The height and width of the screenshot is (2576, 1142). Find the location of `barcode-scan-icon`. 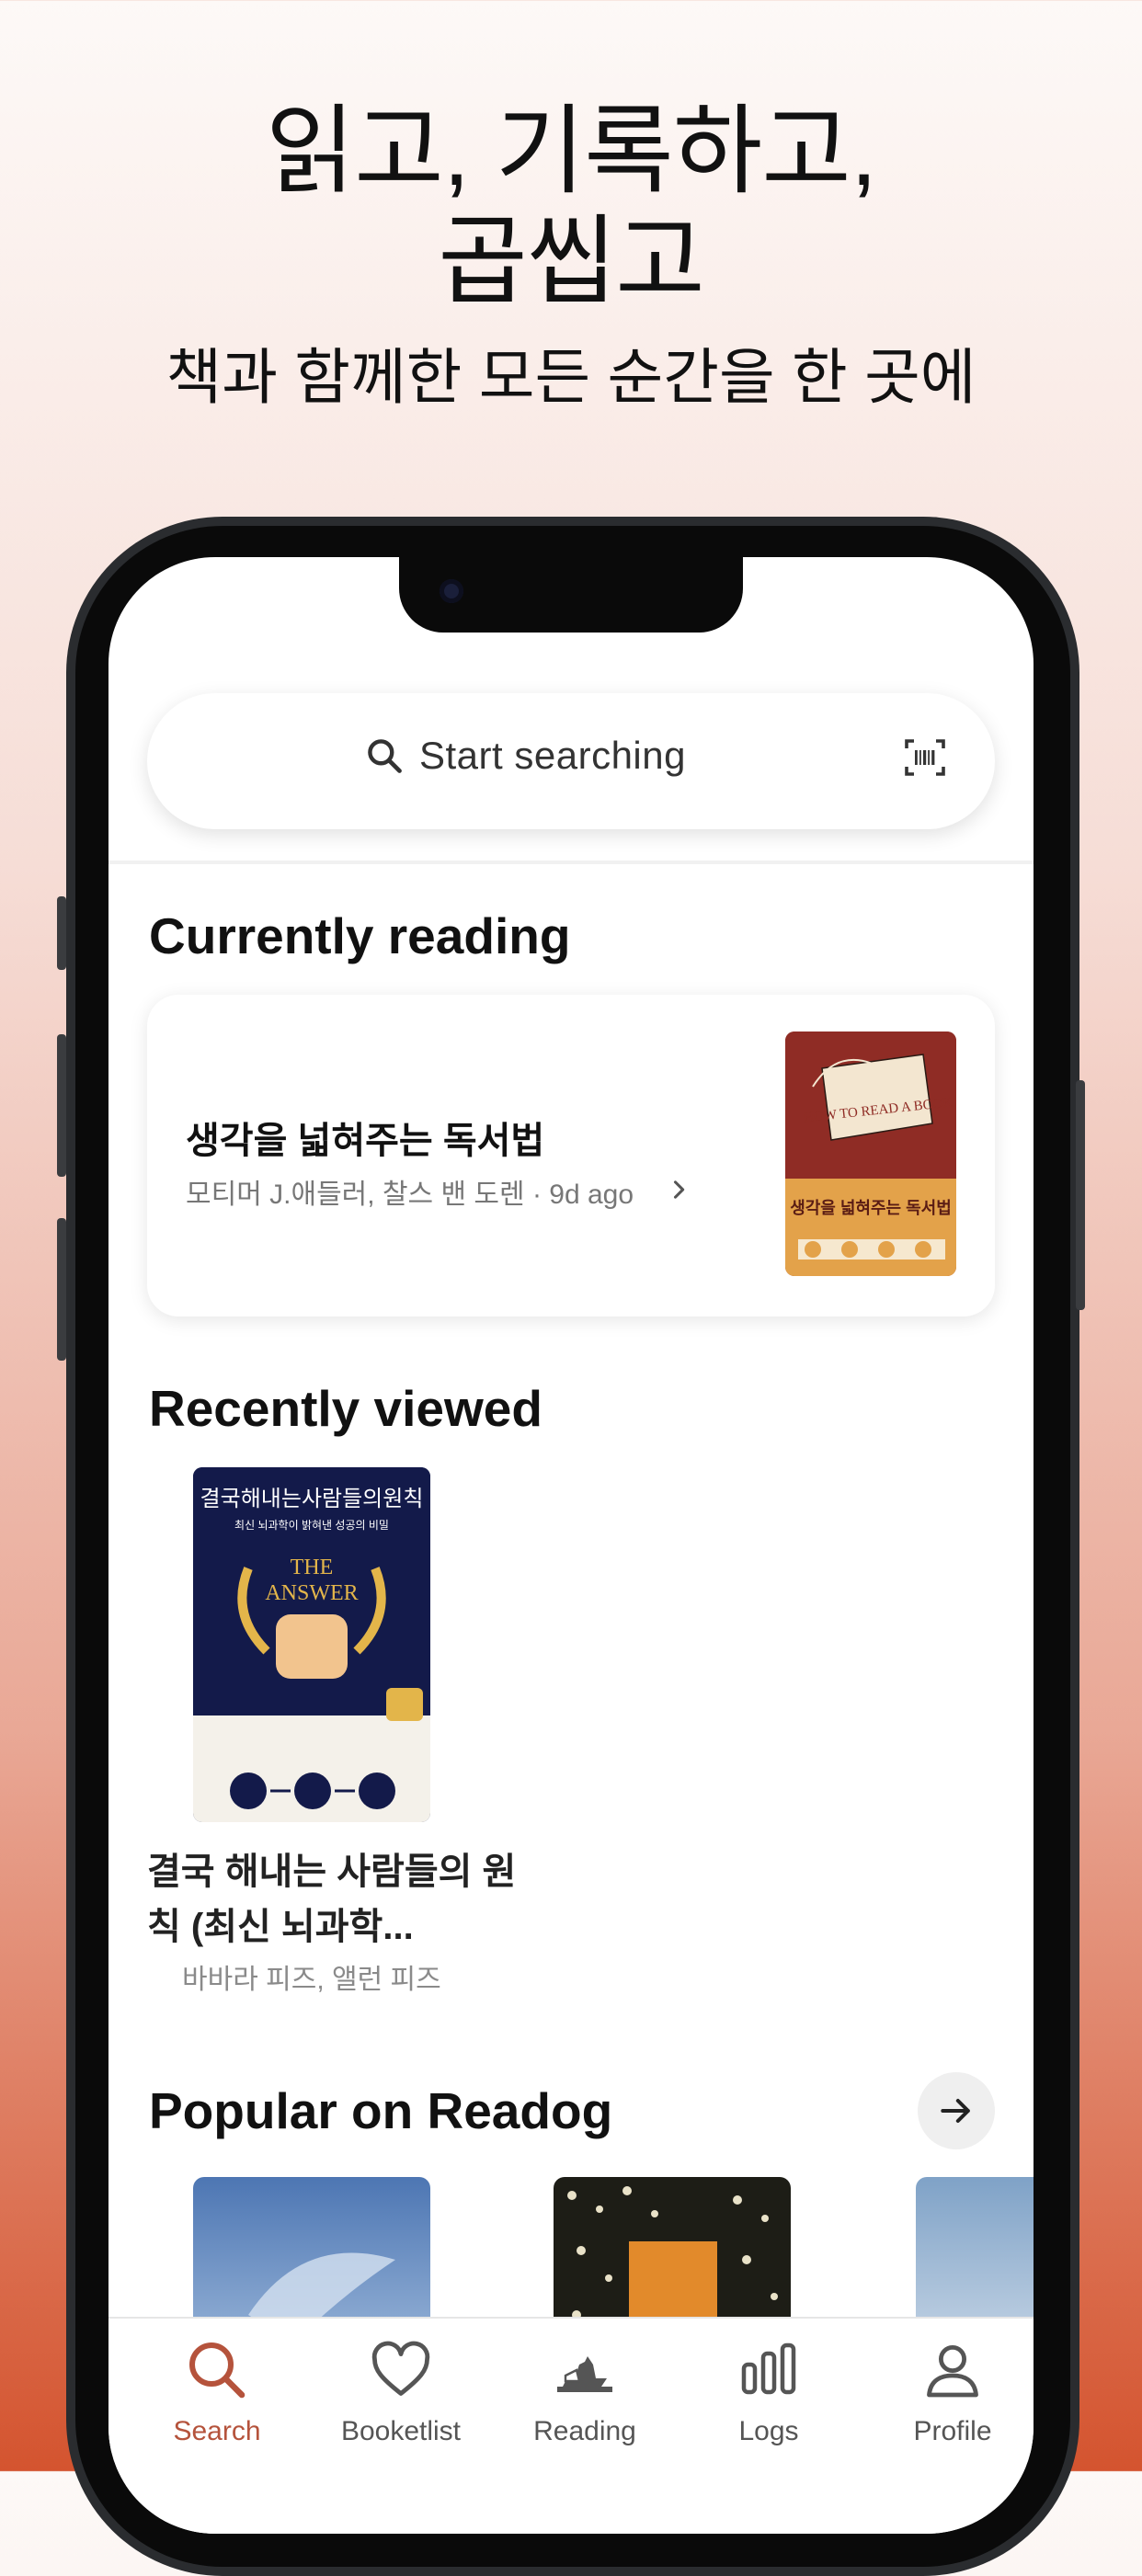

barcode-scan-icon is located at coordinates (925, 757).